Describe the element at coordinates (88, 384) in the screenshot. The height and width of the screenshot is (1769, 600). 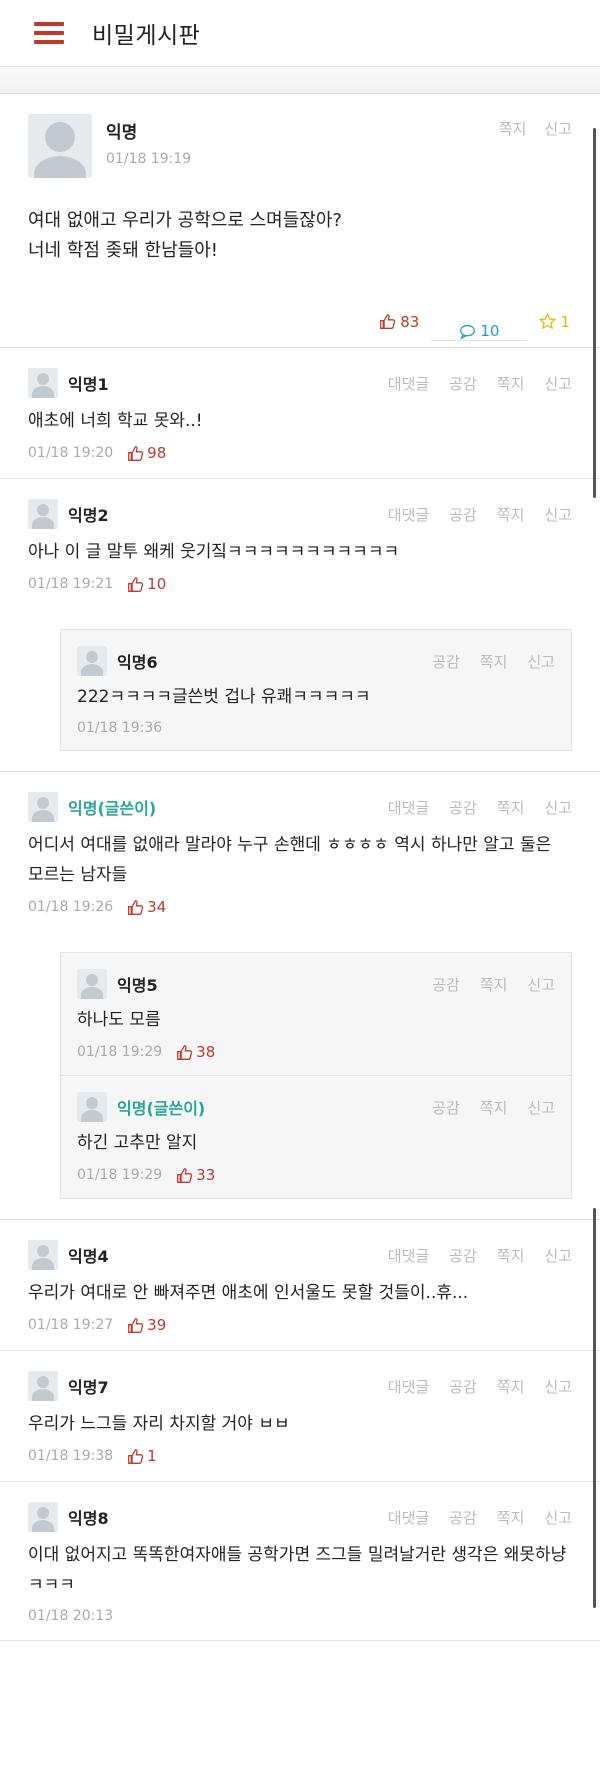
I see `comment-author: 익명1` at that location.